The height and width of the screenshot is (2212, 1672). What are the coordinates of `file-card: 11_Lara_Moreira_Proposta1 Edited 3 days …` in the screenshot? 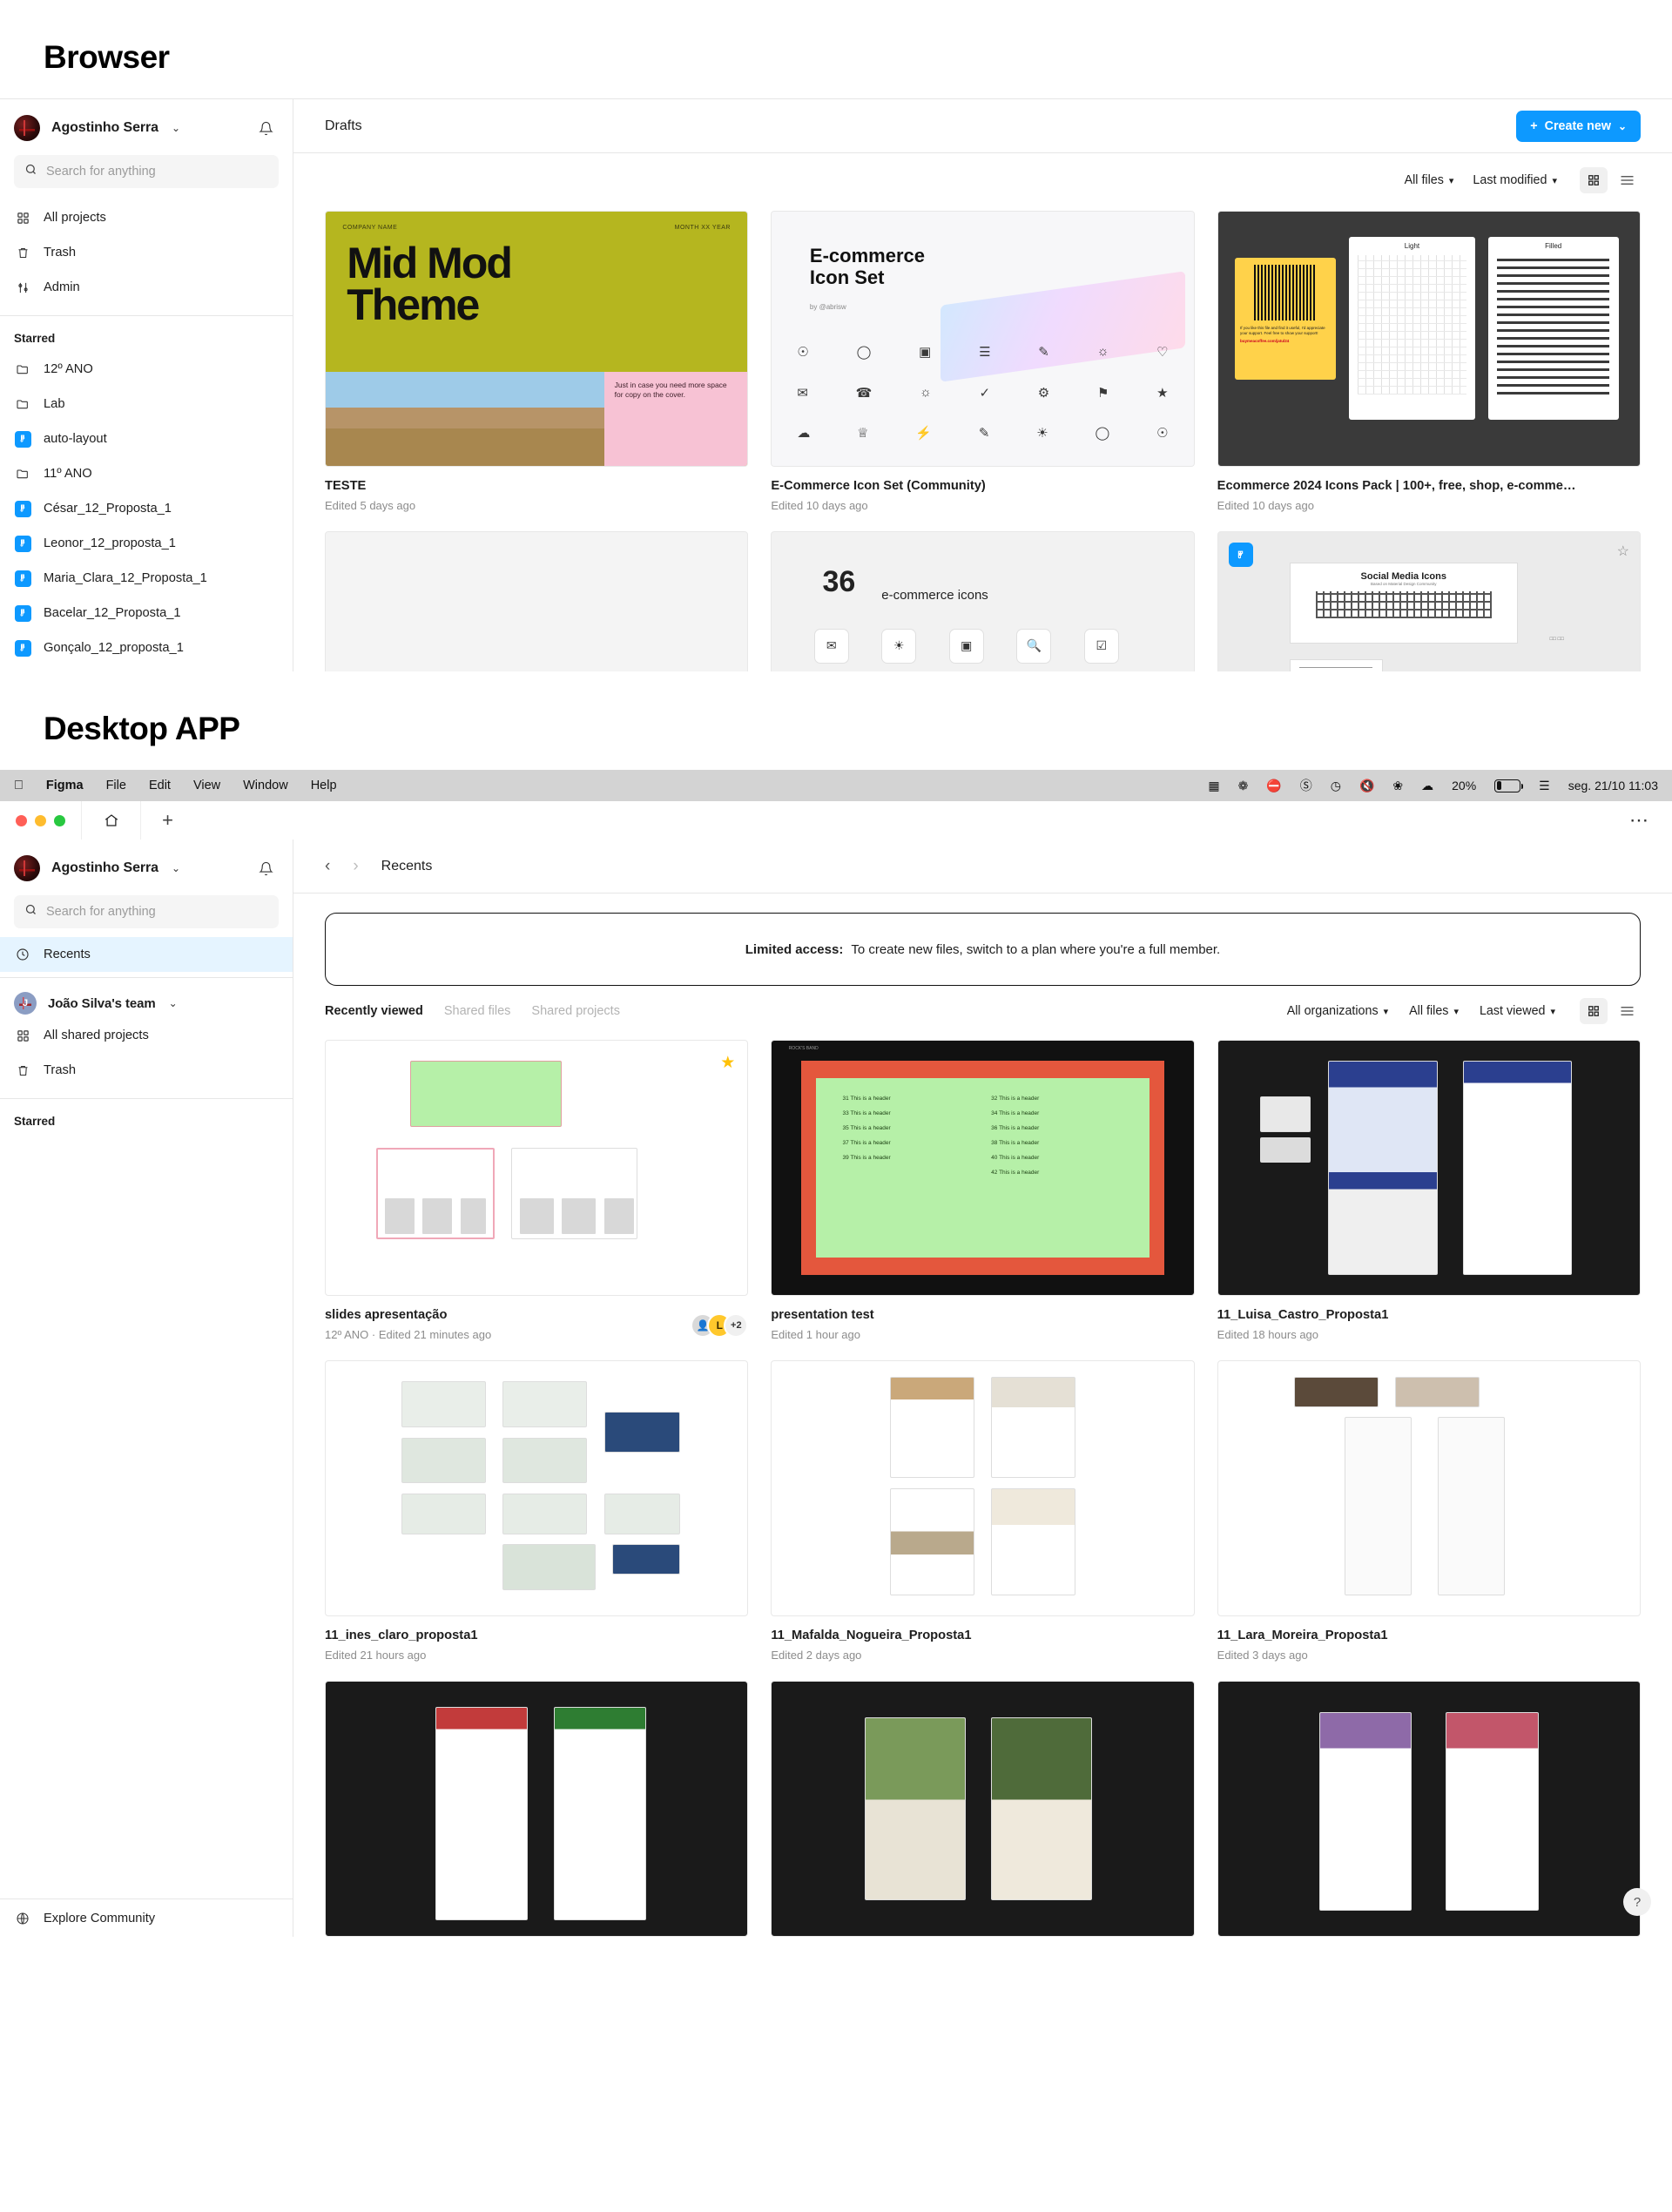 It's located at (1429, 1511).